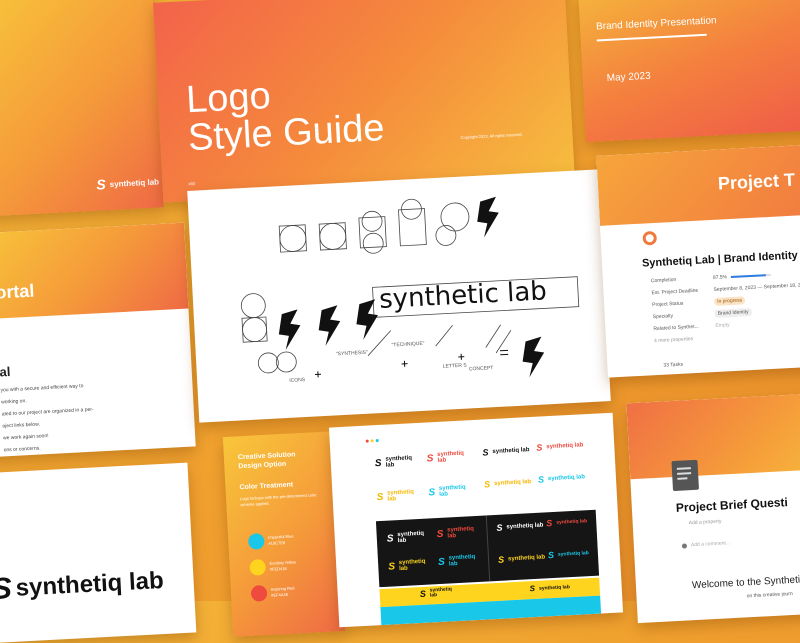 The width and height of the screenshot is (800, 643). Describe the element at coordinates (769, 595) in the screenshot. I see `welcome-text: on this creative journ` at that location.